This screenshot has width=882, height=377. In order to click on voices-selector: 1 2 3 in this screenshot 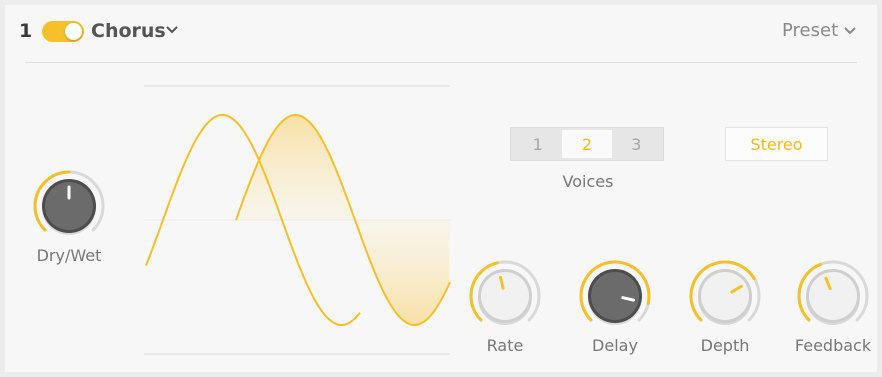, I will do `click(587, 144)`.